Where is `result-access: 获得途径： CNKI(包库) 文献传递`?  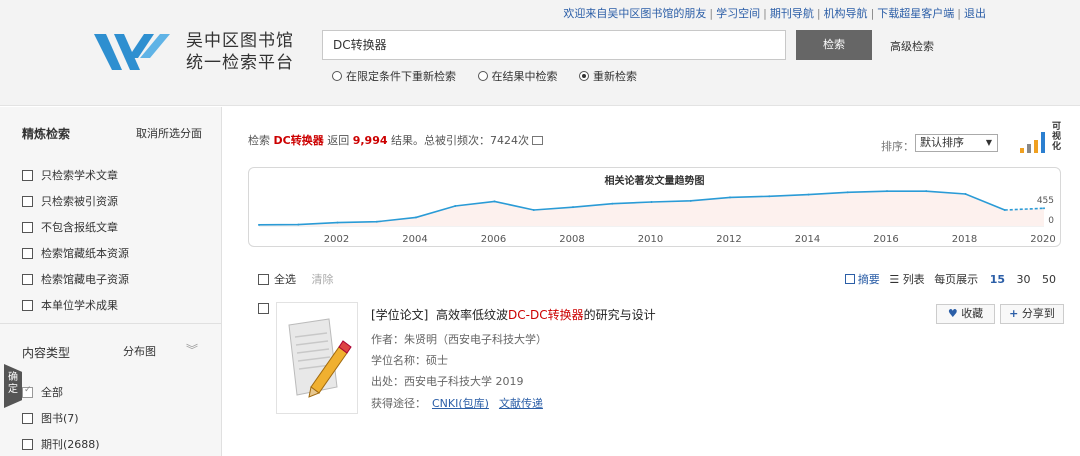
result-access: 获得途径： CNKI(包库) 文献传递 is located at coordinates (457, 403).